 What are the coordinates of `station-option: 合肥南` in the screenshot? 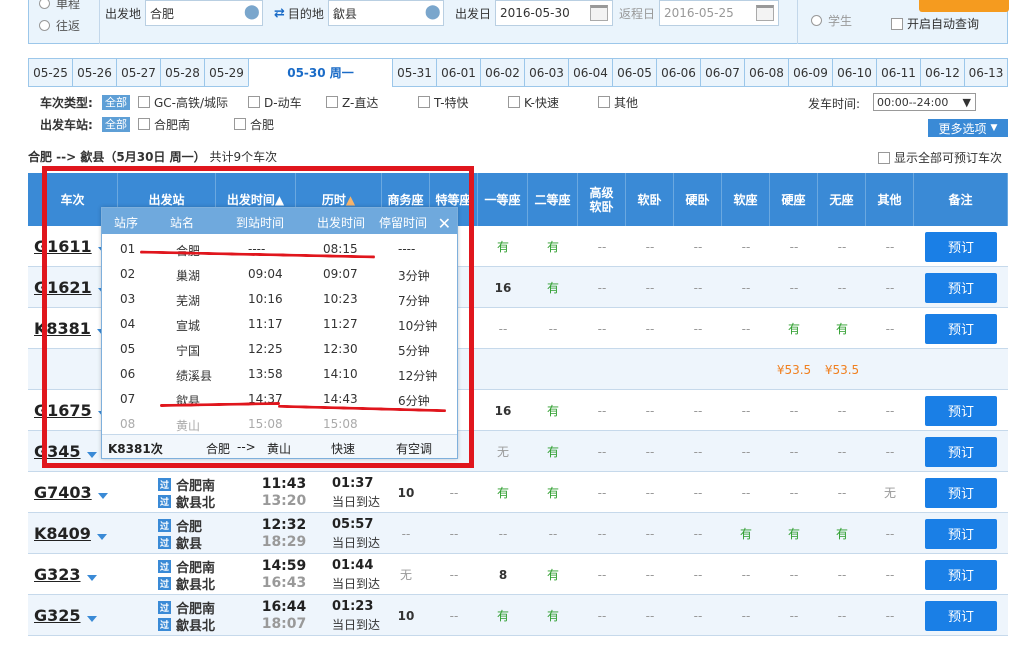 It's located at (186, 124).